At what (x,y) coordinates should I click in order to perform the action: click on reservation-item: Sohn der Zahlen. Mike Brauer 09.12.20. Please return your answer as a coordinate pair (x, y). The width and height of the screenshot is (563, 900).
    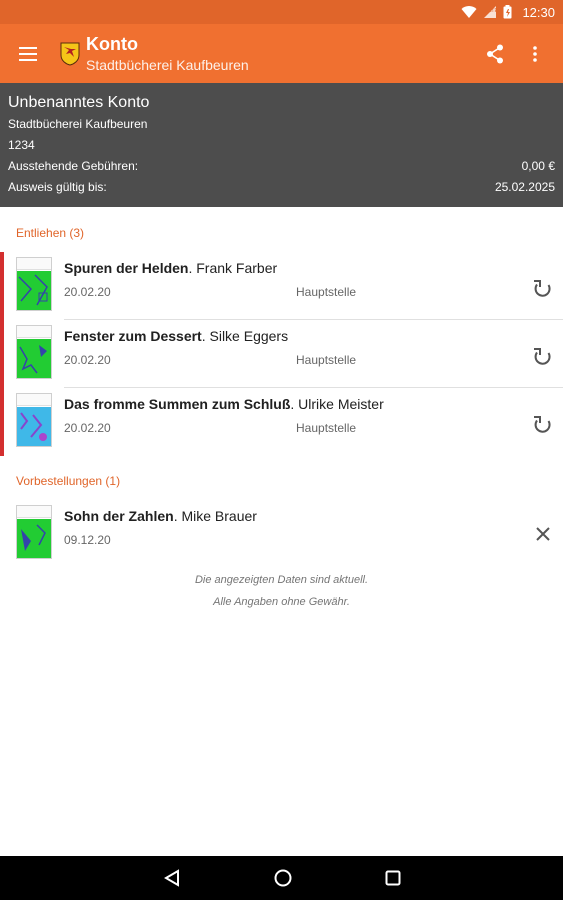
    Looking at the image, I should click on (281, 534).